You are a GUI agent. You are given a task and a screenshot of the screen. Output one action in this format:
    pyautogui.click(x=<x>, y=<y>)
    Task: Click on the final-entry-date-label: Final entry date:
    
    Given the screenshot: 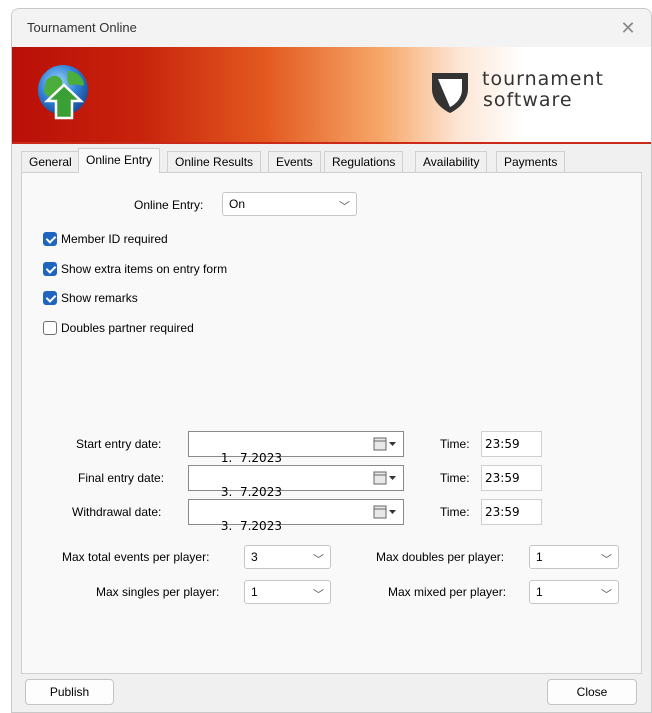 What is the action you would take?
    pyautogui.click(x=121, y=478)
    